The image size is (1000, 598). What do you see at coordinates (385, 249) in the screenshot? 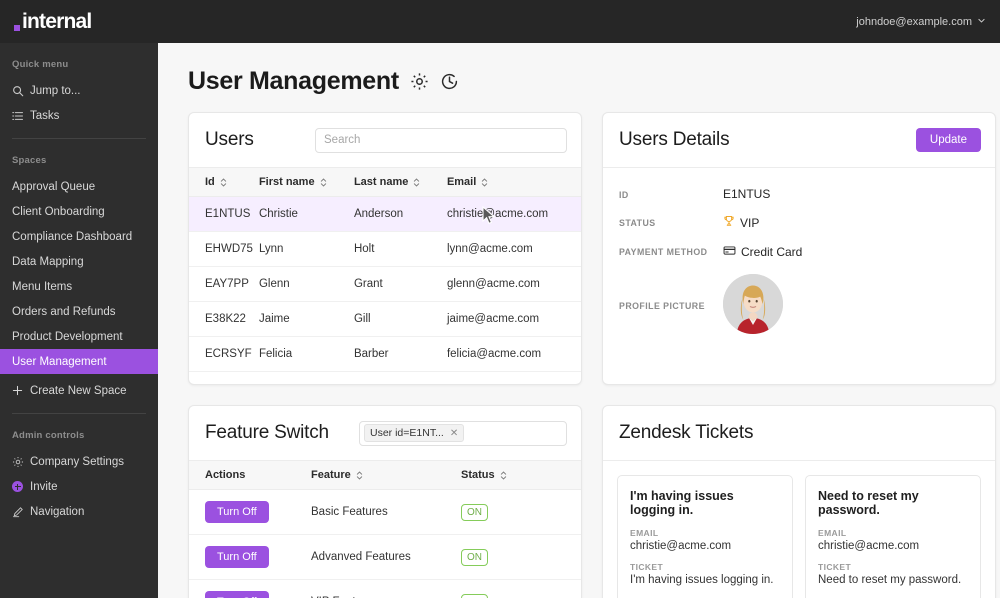
I see `table-row: EHWD75 Lynn Holt lynn@acme.com` at bounding box center [385, 249].